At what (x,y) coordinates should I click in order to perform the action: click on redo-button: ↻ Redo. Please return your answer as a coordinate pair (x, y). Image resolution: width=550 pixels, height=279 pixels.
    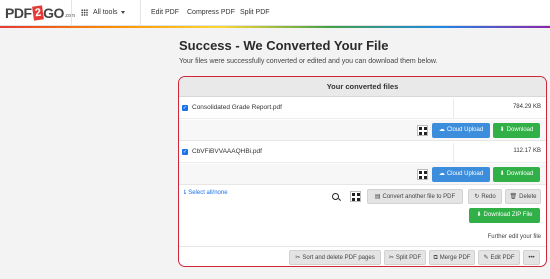
    Looking at the image, I should click on (485, 196).